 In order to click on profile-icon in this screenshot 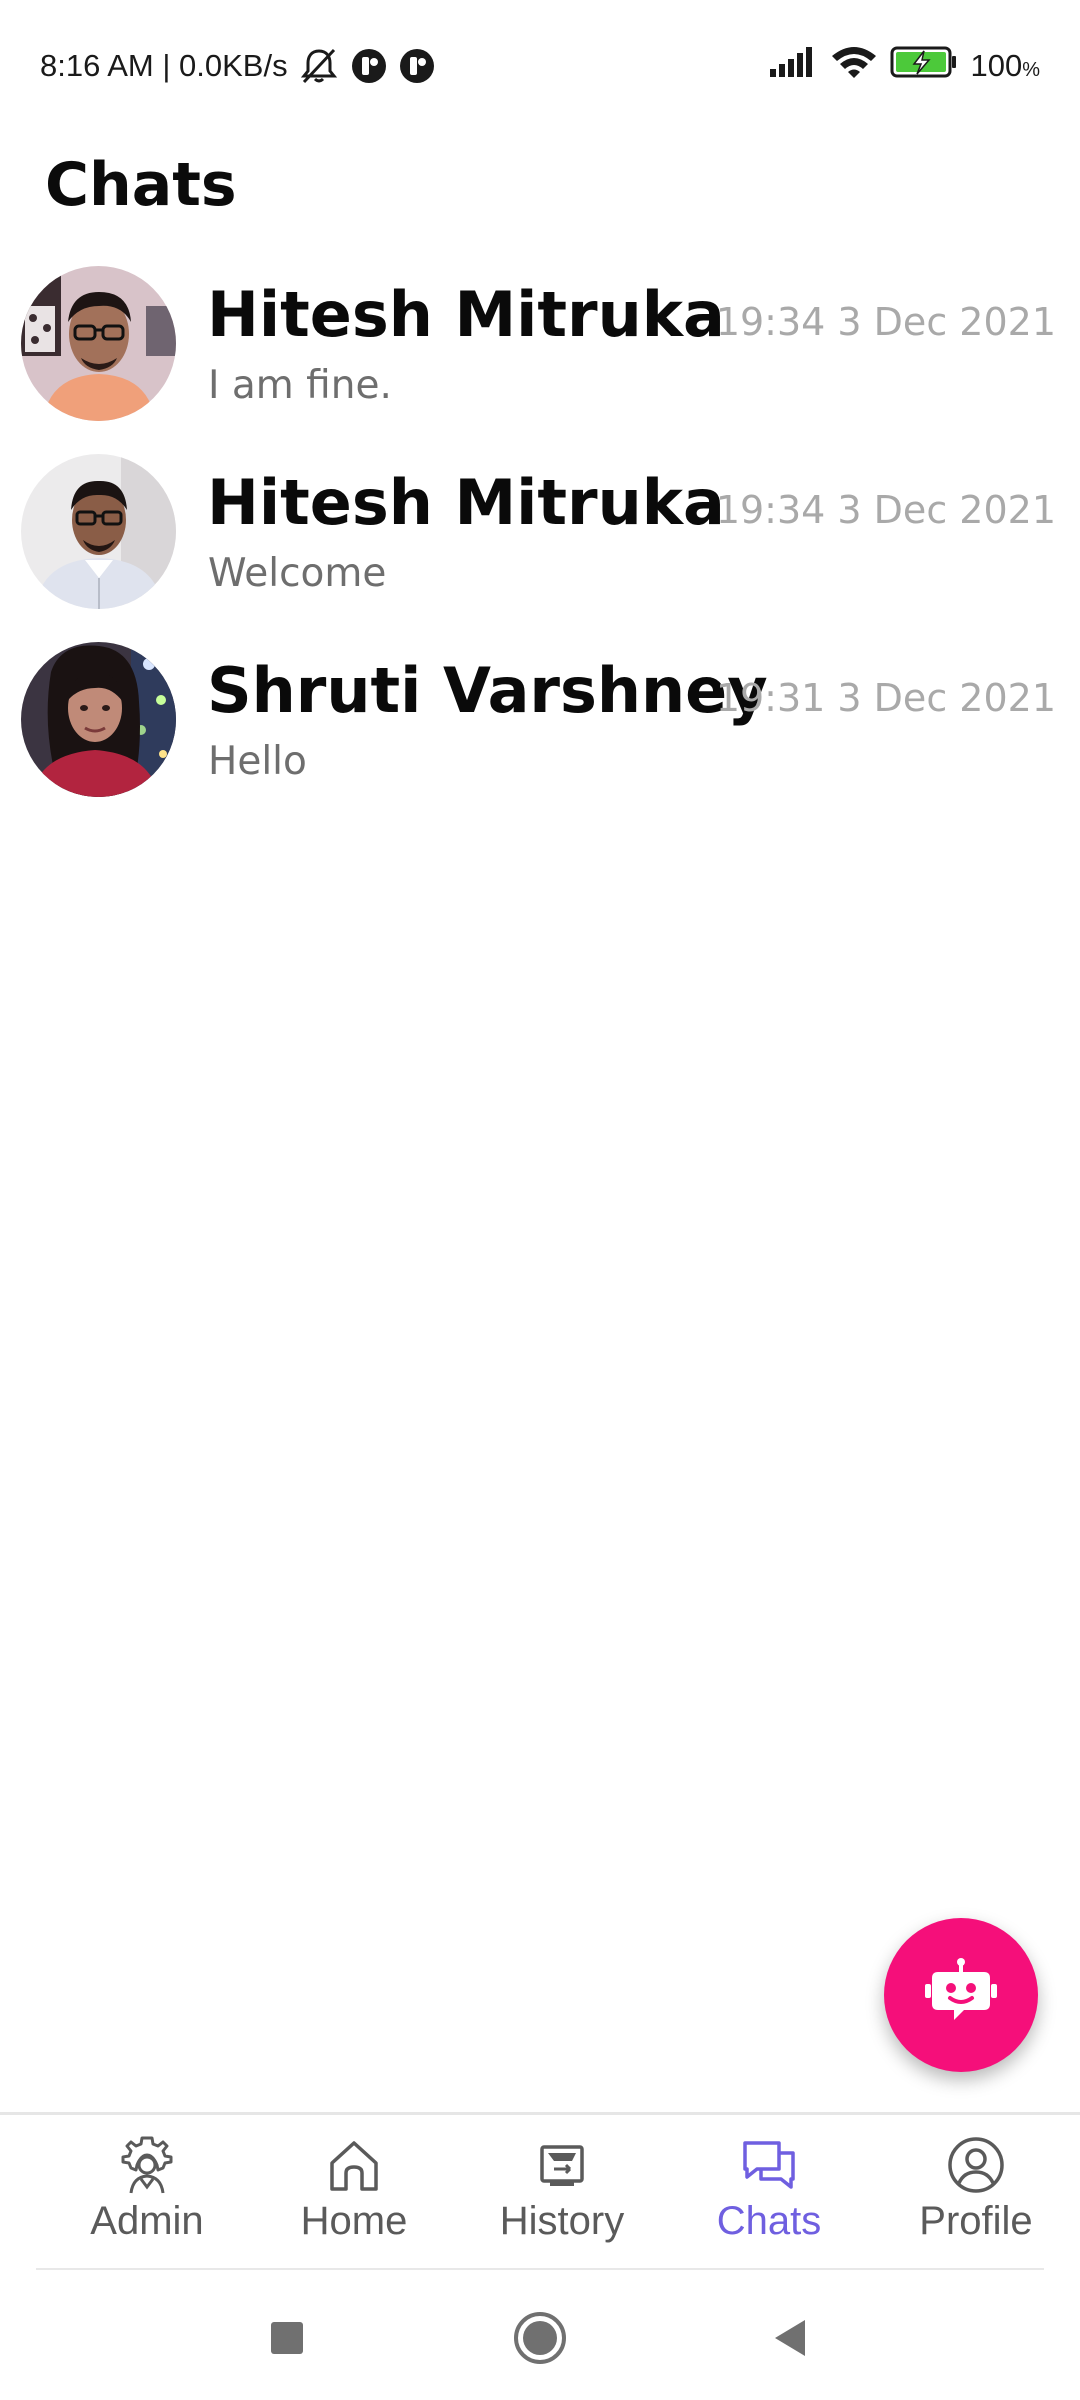, I will do `click(976, 2165)`.